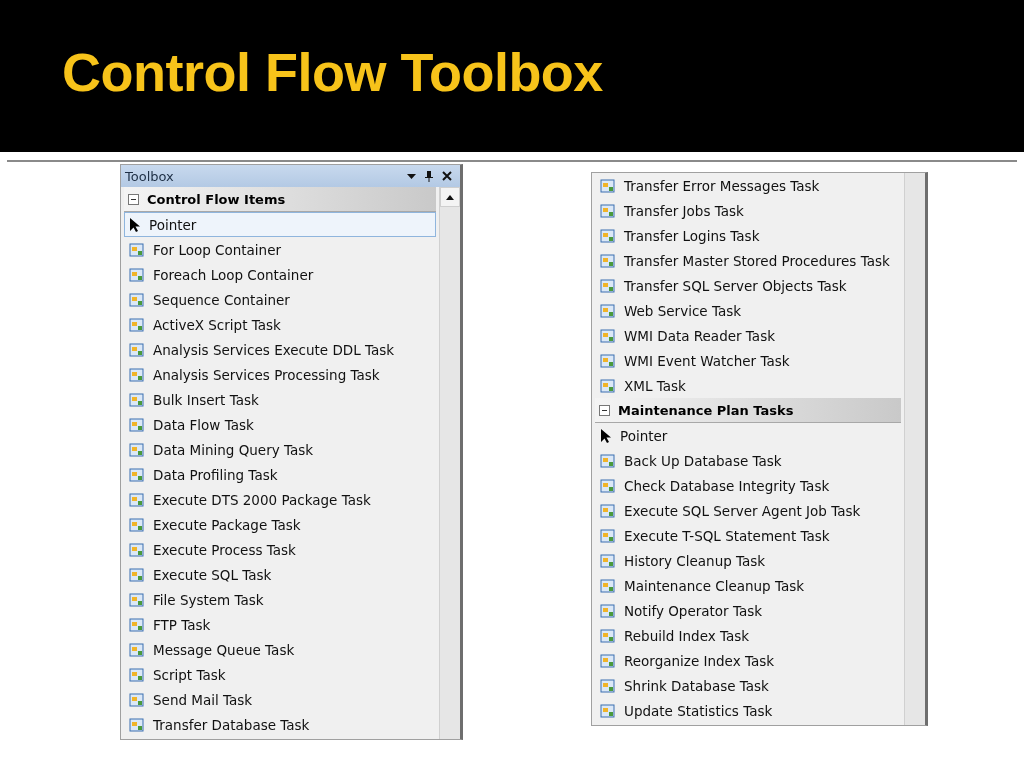 The width and height of the screenshot is (1024, 768). What do you see at coordinates (280, 324) in the screenshot?
I see `toolbox-item: ActiveX Script Task` at bounding box center [280, 324].